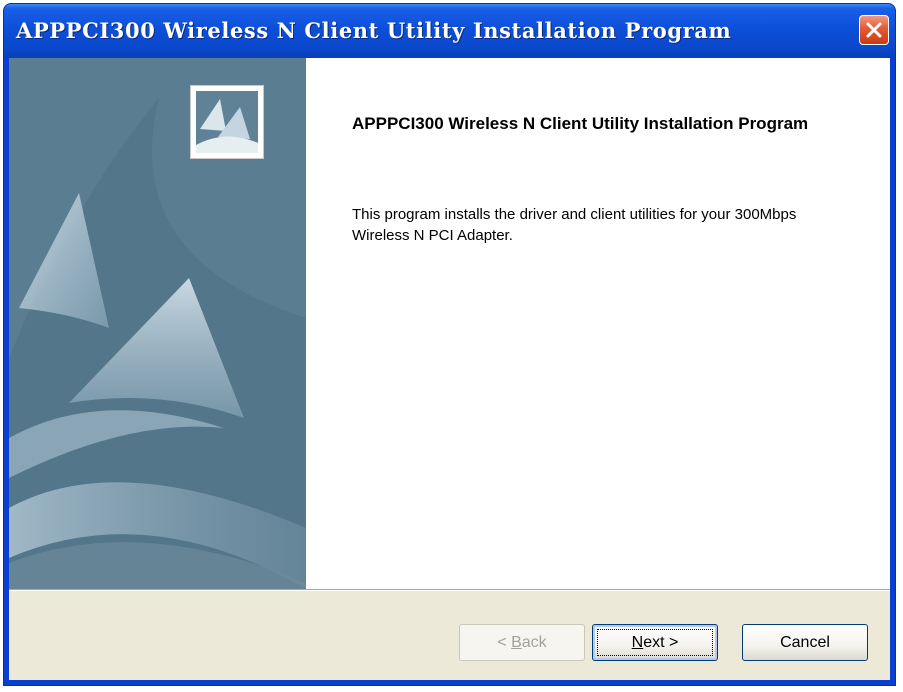 This screenshot has height=692, width=903. Describe the element at coordinates (534, 642) in the screenshot. I see `back-button-rest: ack` at that location.